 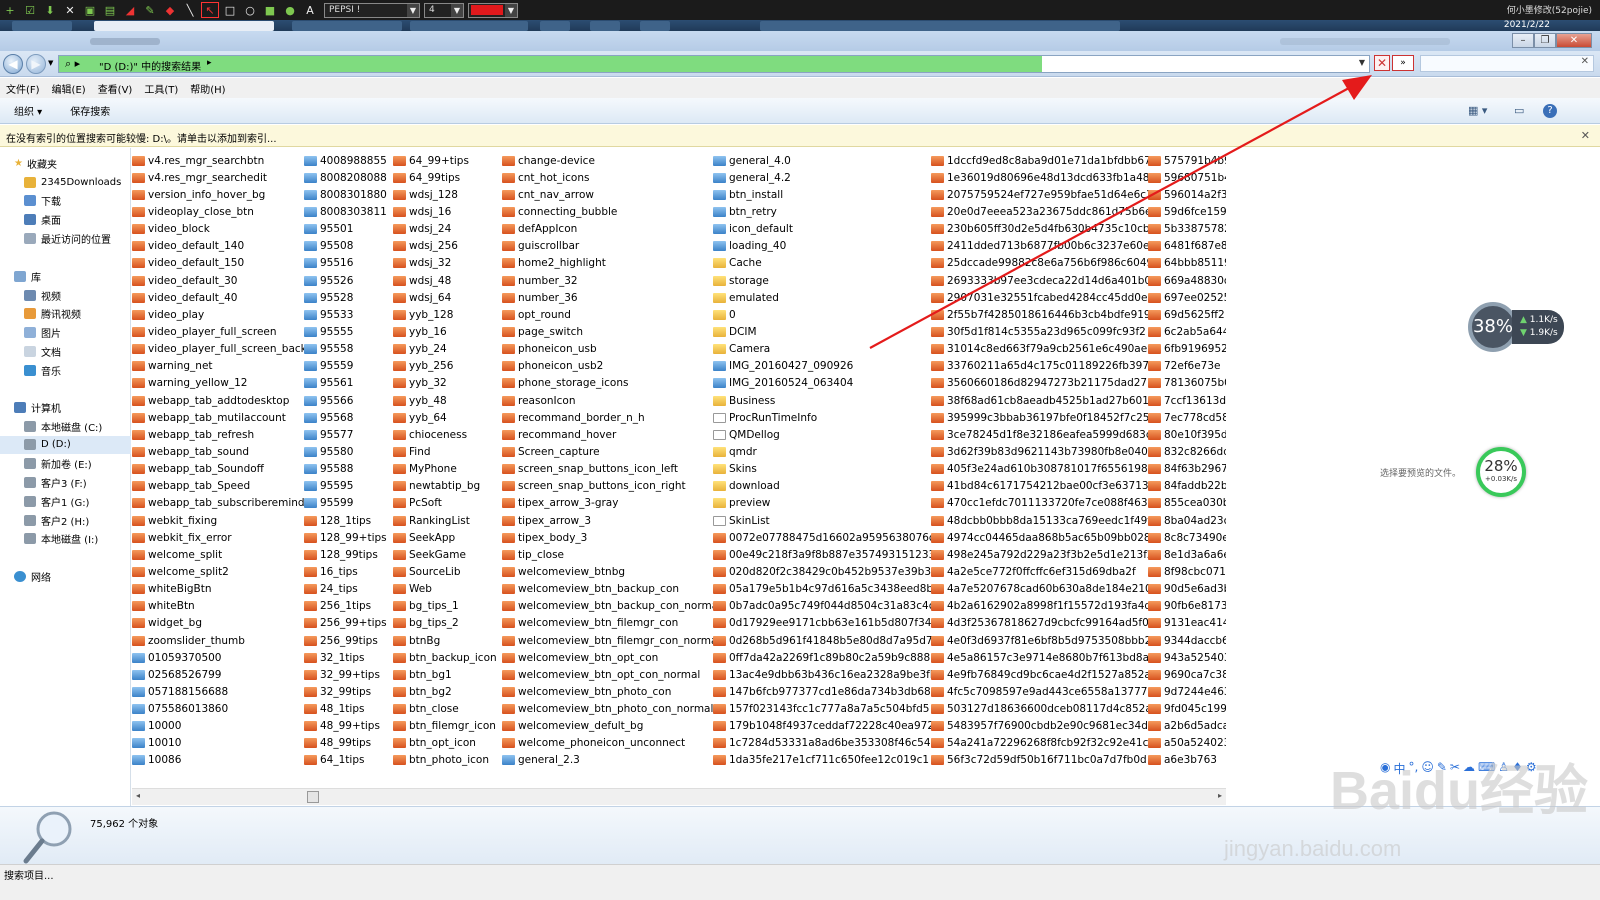 I want to click on file-item: btn_bg2, so click(x=445, y=691).